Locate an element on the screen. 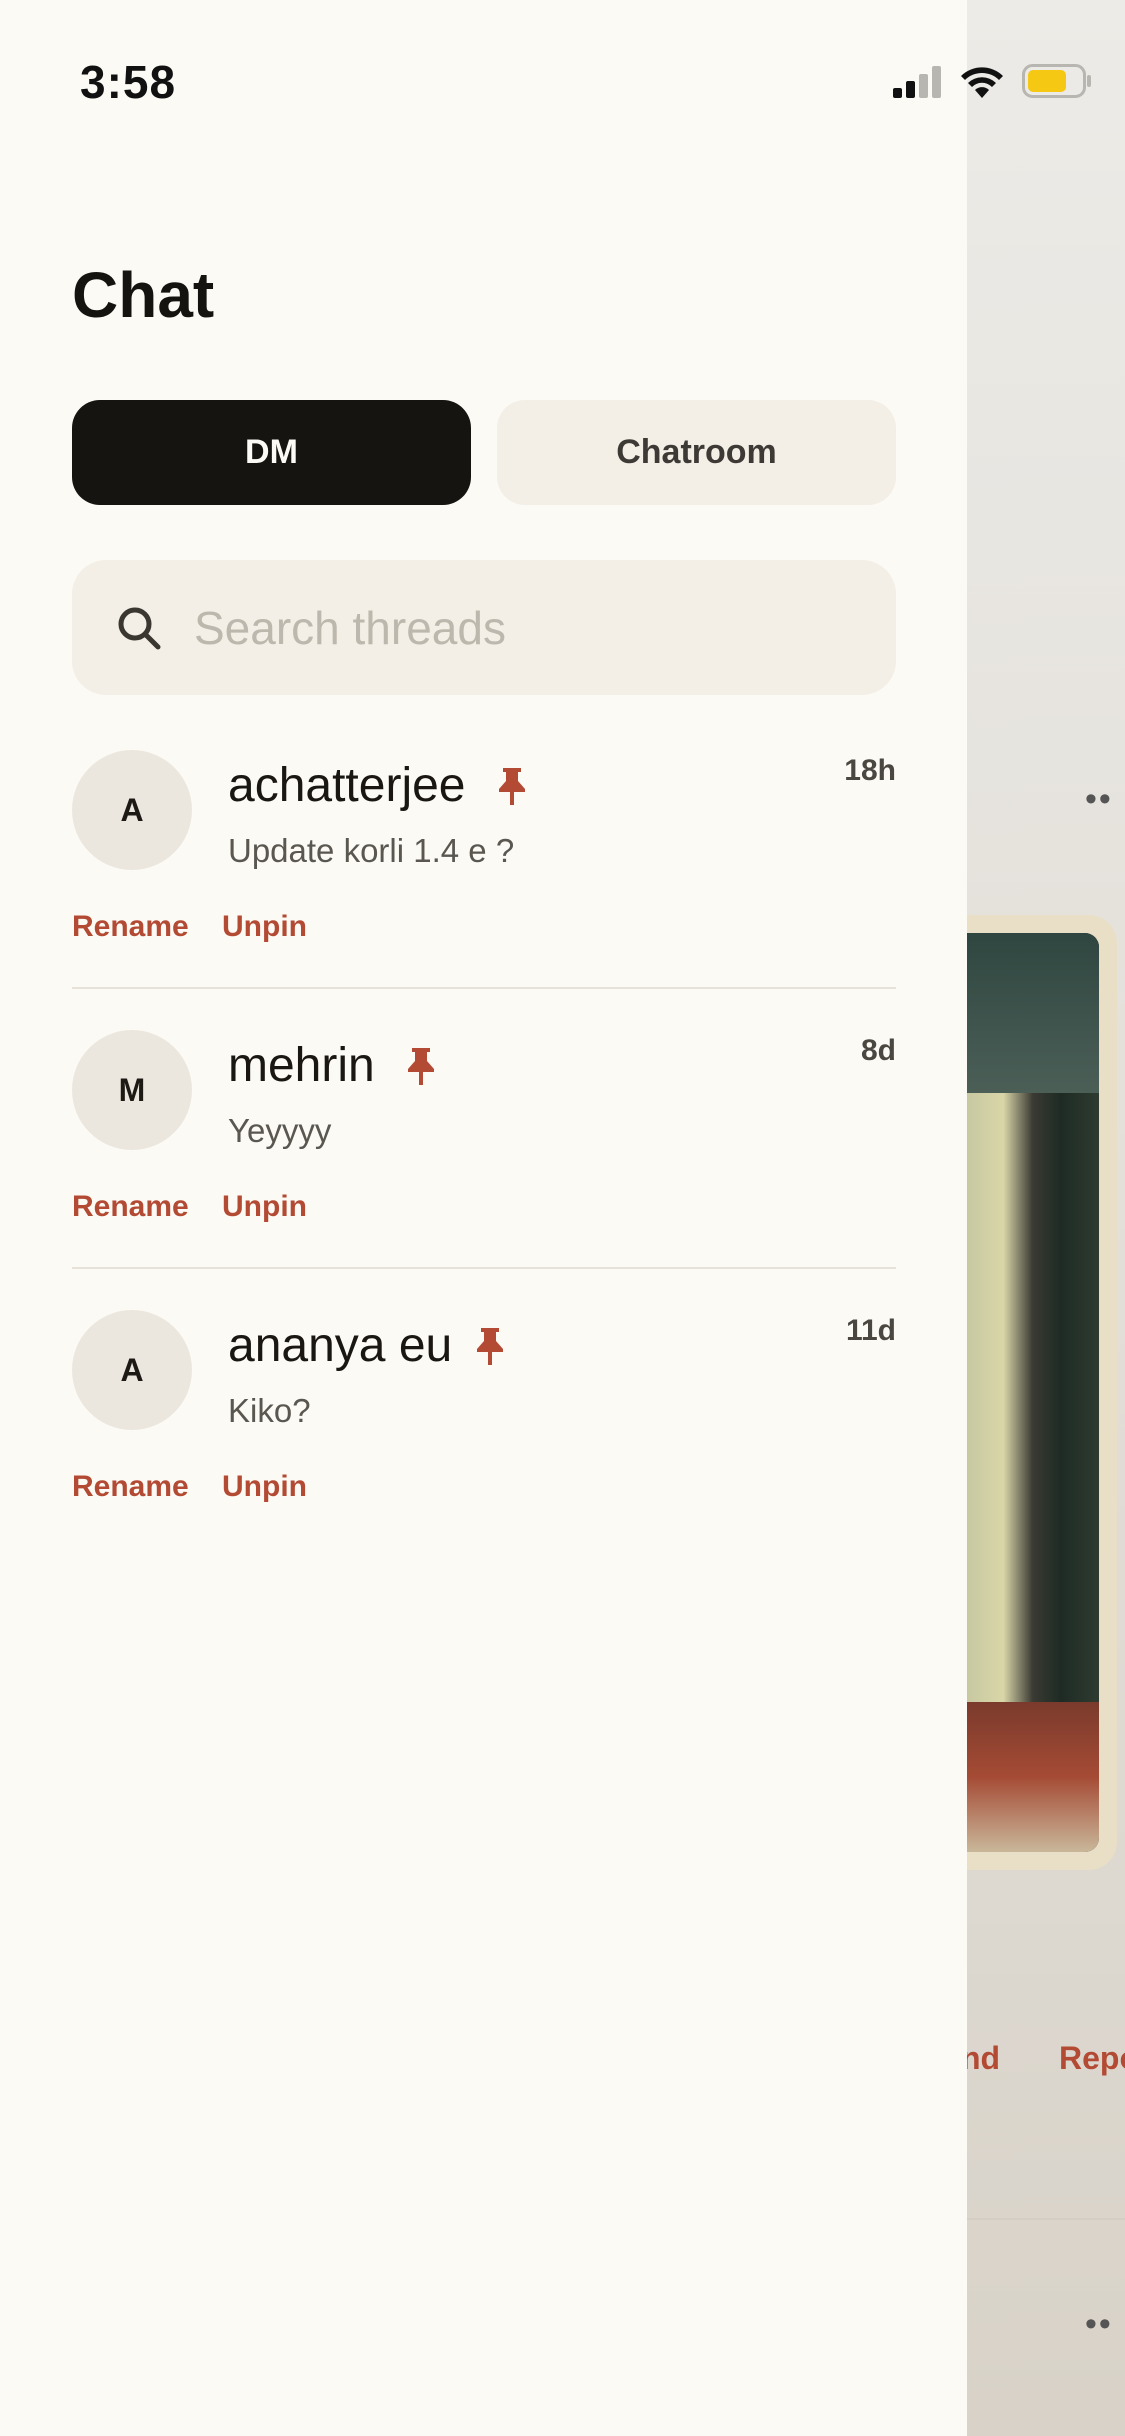 The width and height of the screenshot is (1125, 2436). search-icon is located at coordinates (139, 628).